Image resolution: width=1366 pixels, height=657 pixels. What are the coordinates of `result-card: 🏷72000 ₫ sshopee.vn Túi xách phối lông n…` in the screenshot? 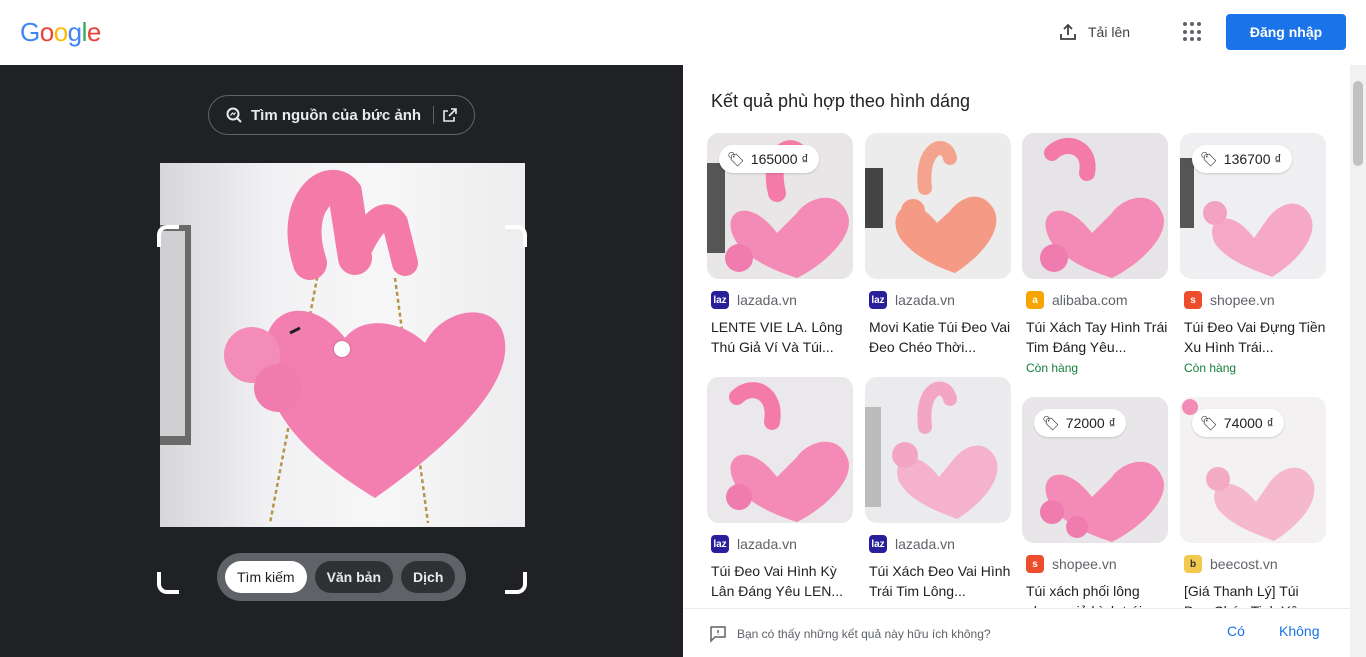 It's located at (1095, 509).